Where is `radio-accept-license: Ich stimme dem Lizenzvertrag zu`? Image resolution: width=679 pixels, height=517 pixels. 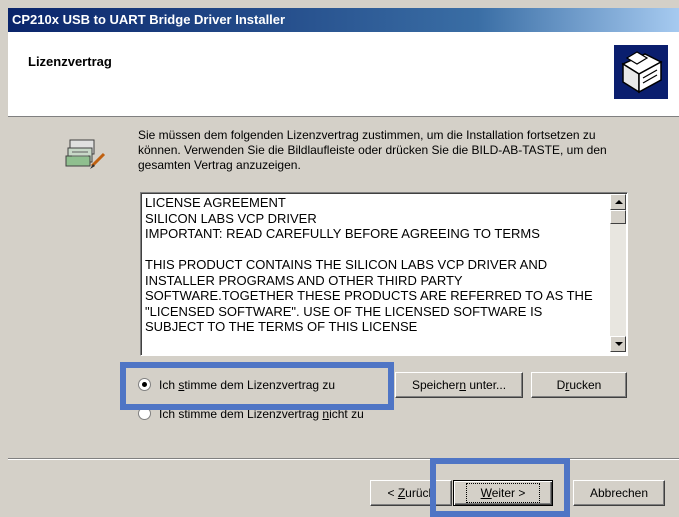 radio-accept-license: Ich stimme dem Lizenzvertrag zu is located at coordinates (236, 385).